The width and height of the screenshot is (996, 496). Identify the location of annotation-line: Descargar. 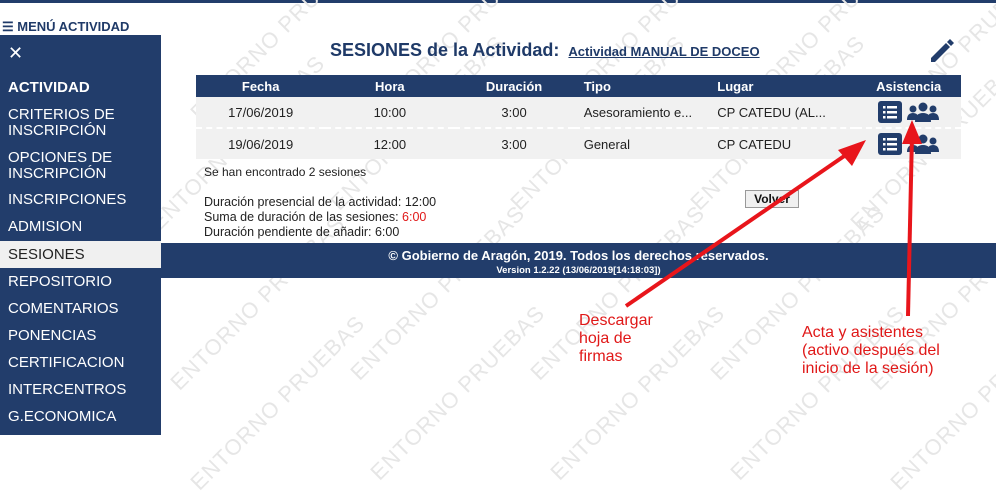
(616, 320).